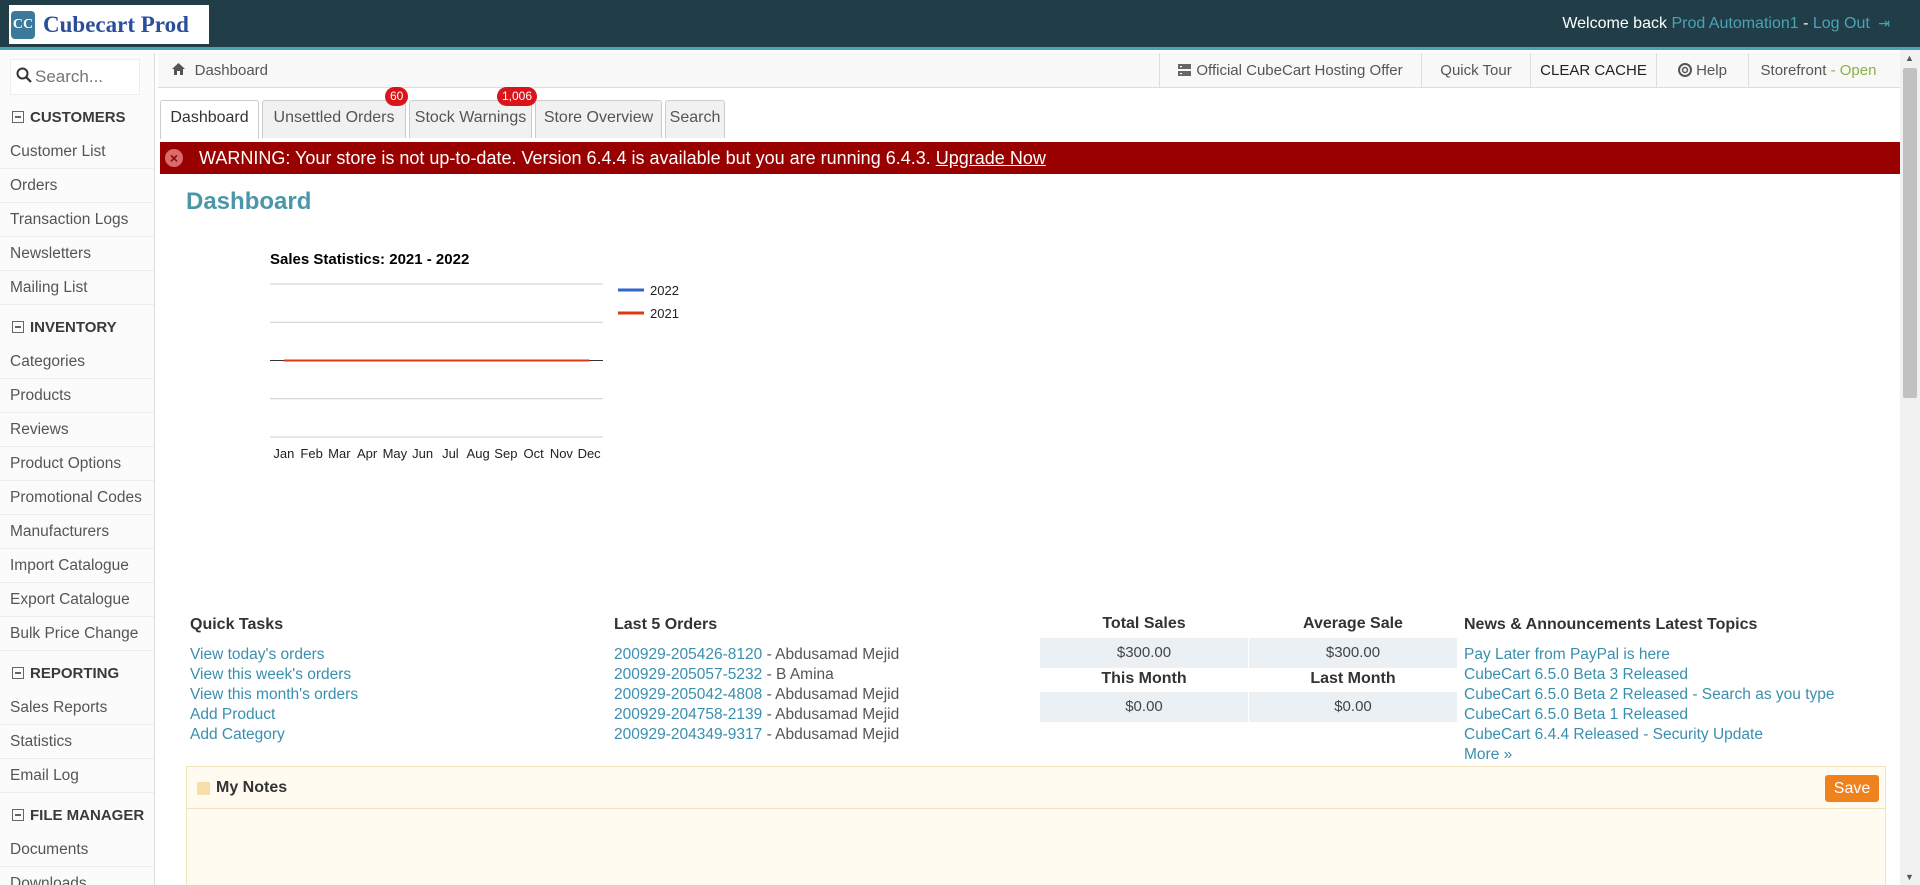  Describe the element at coordinates (695, 119) in the screenshot. I see `tab-search: Search` at that location.